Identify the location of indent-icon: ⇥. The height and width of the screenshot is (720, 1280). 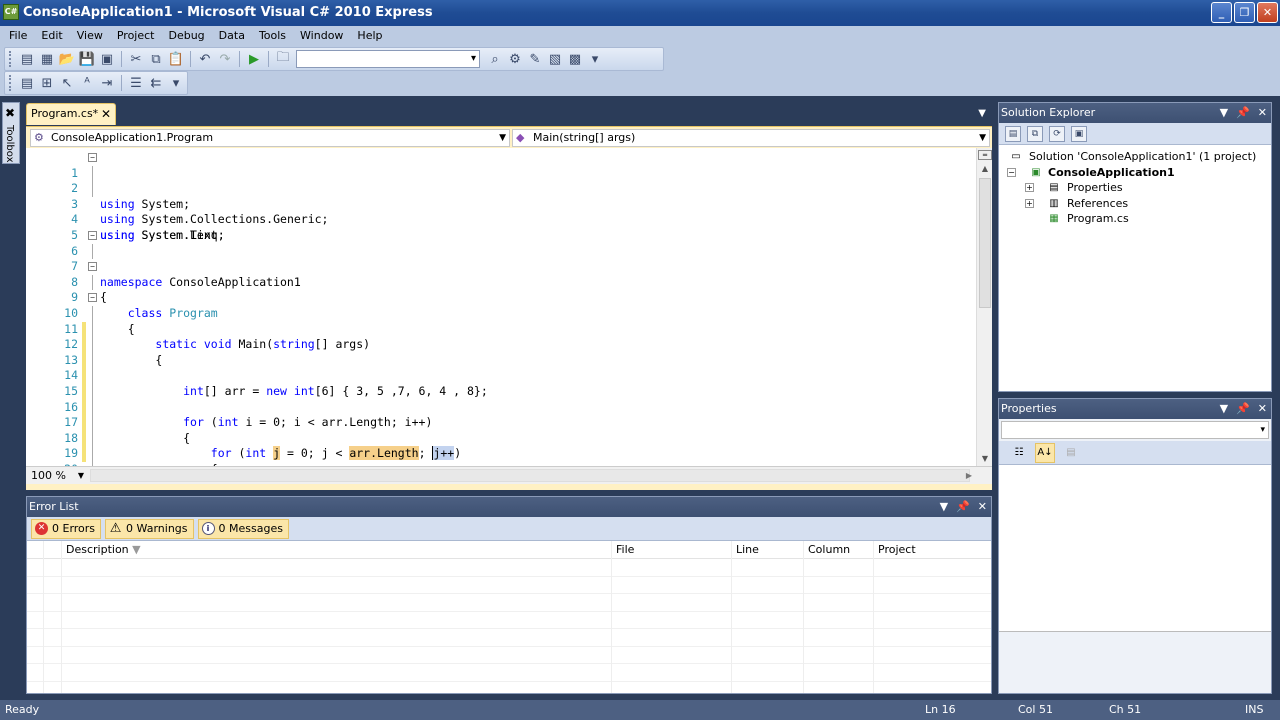
(107, 83).